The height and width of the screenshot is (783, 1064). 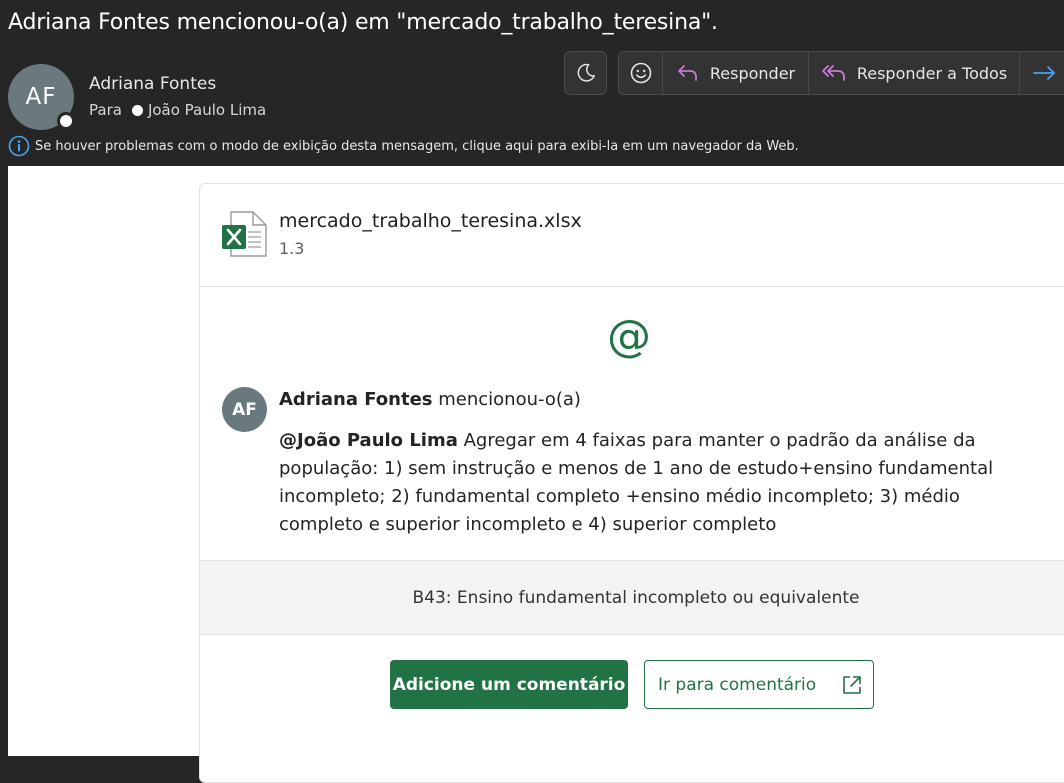 I want to click on presence-status-icon, so click(x=66, y=121).